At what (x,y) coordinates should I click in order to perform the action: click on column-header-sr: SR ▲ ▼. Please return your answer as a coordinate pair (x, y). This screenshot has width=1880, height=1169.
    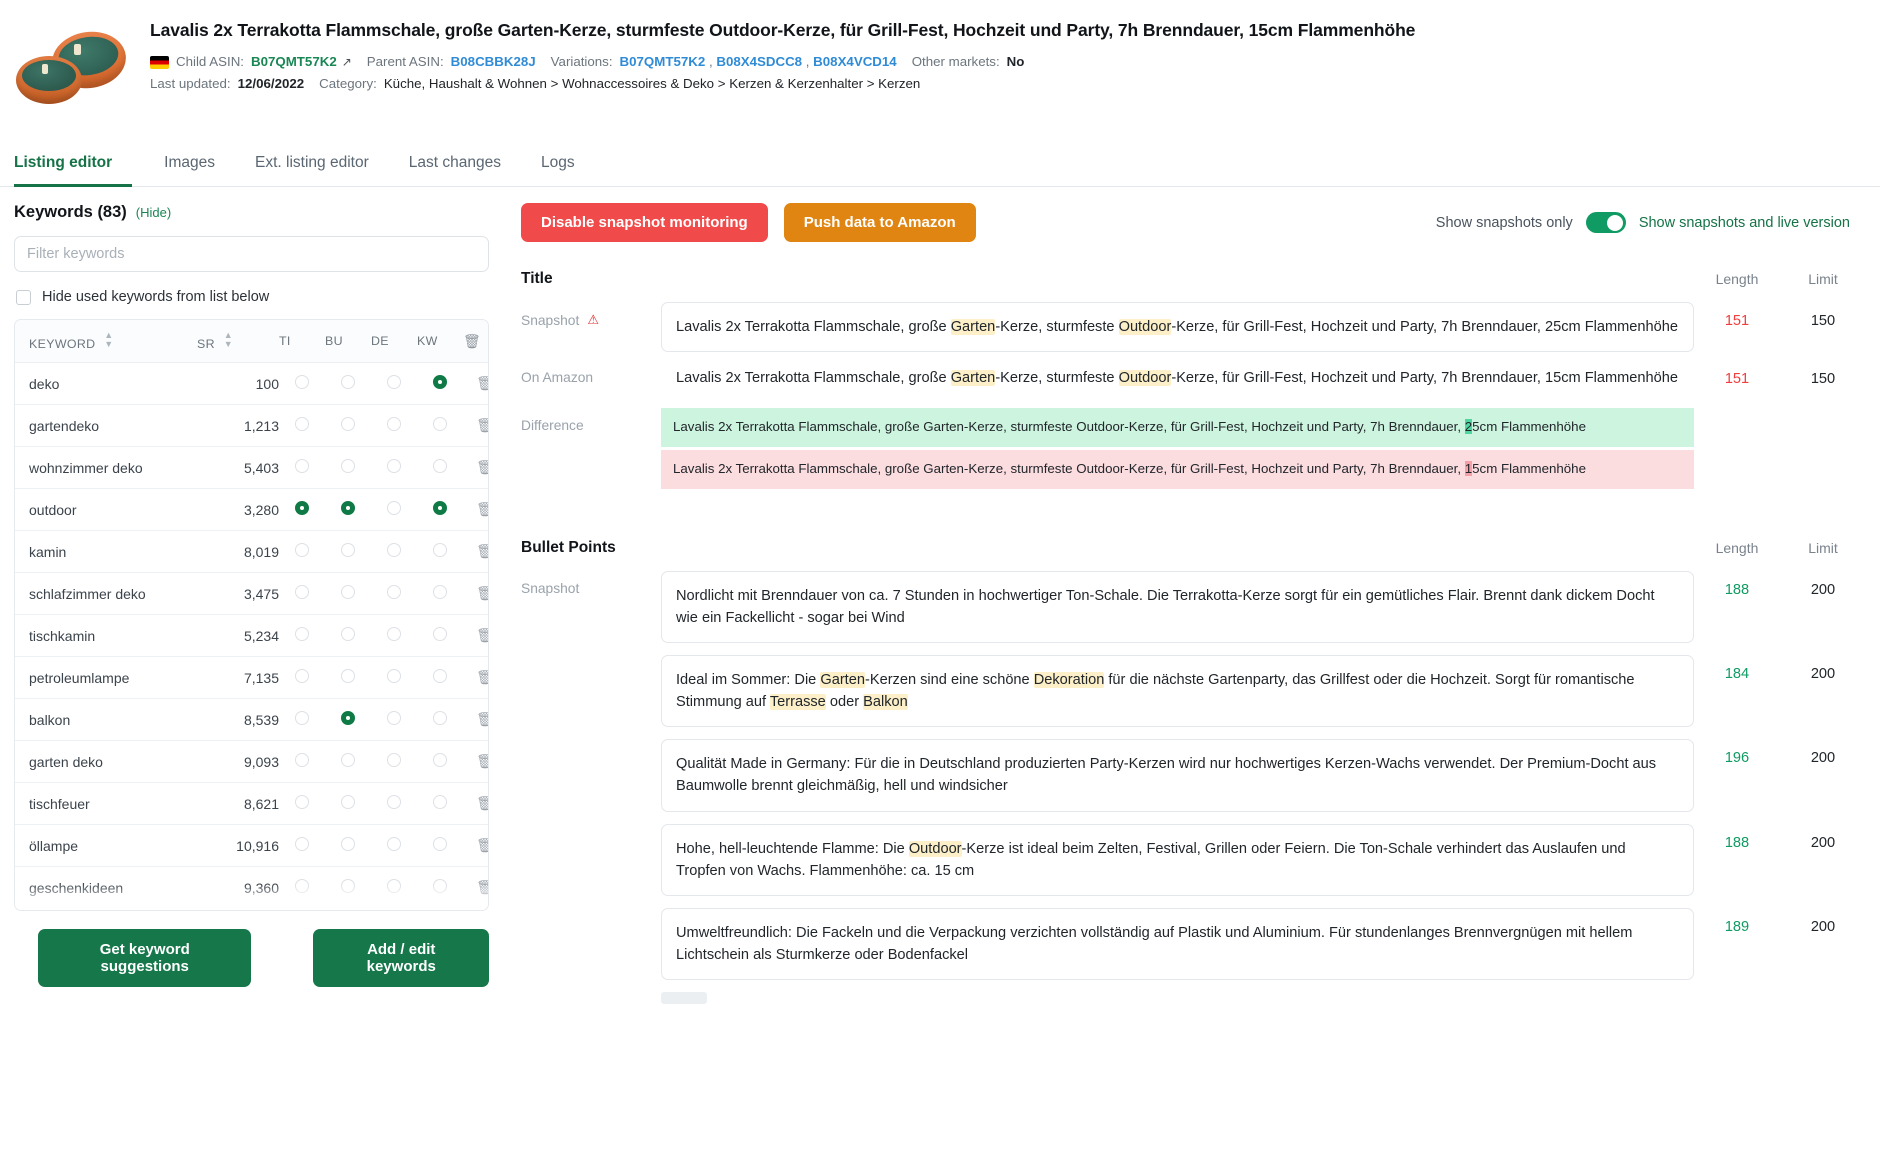
    Looking at the image, I should click on (238, 341).